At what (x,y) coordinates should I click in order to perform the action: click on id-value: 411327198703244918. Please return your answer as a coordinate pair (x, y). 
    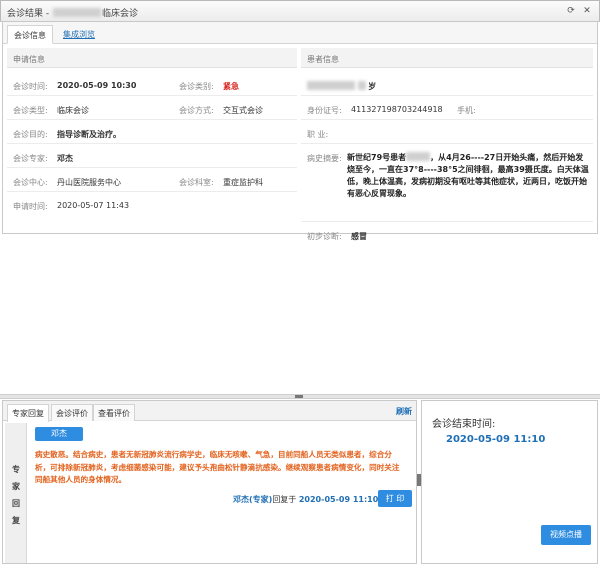
    Looking at the image, I should click on (397, 109).